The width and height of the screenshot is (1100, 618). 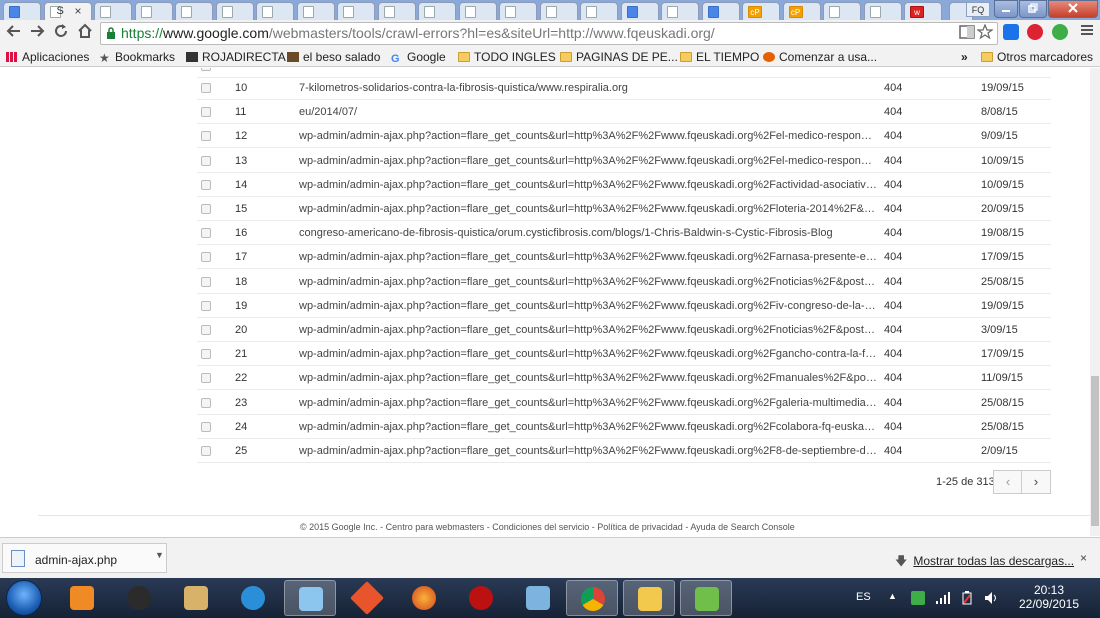 I want to click on prev-page-button: ‹, so click(x=1008, y=482).